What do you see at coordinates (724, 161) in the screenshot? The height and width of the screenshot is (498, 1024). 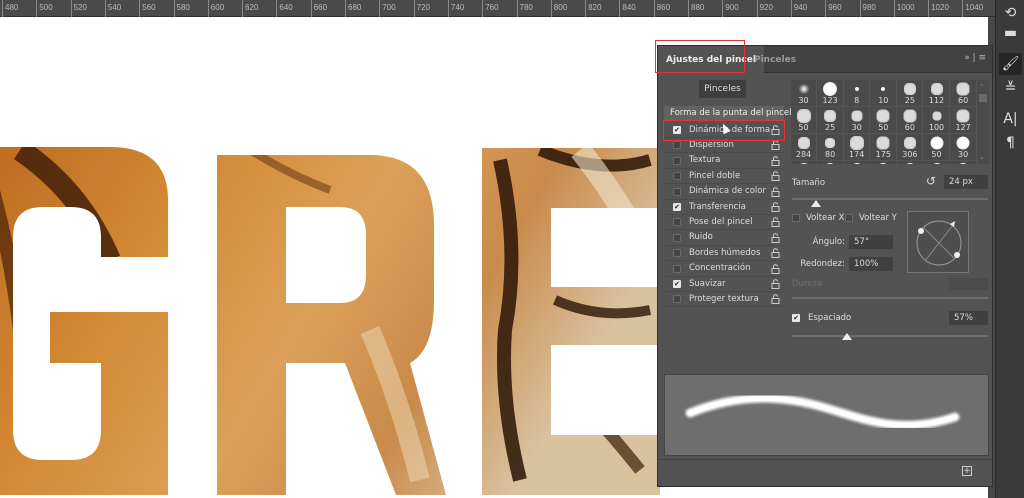 I see `brush-option-2: Textura` at bounding box center [724, 161].